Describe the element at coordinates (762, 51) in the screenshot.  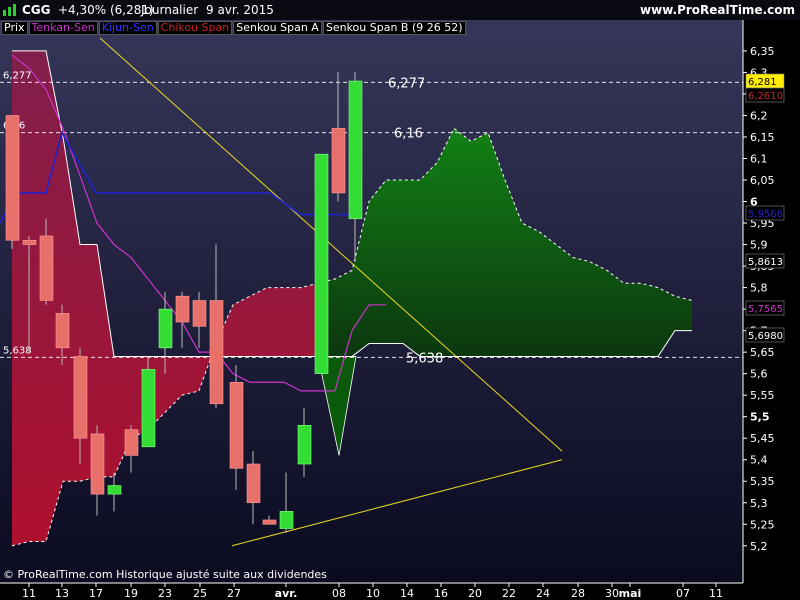
I see `y-tick-label: 6,35` at that location.